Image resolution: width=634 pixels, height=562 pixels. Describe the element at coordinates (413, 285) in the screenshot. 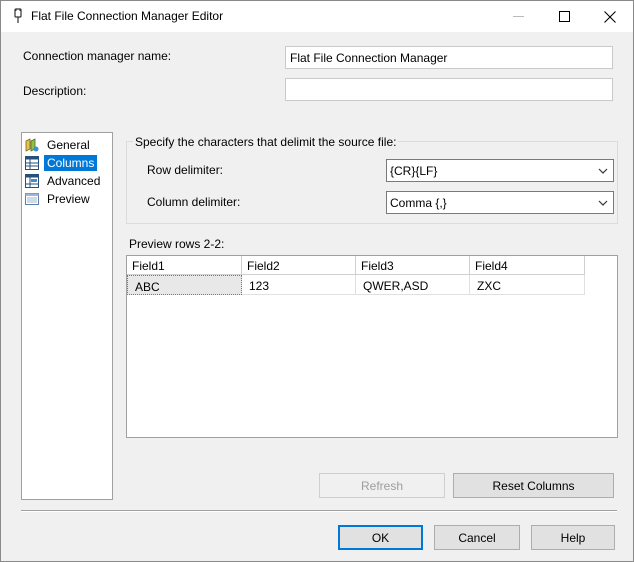

I see `grid-cell: QWER,ASD` at that location.